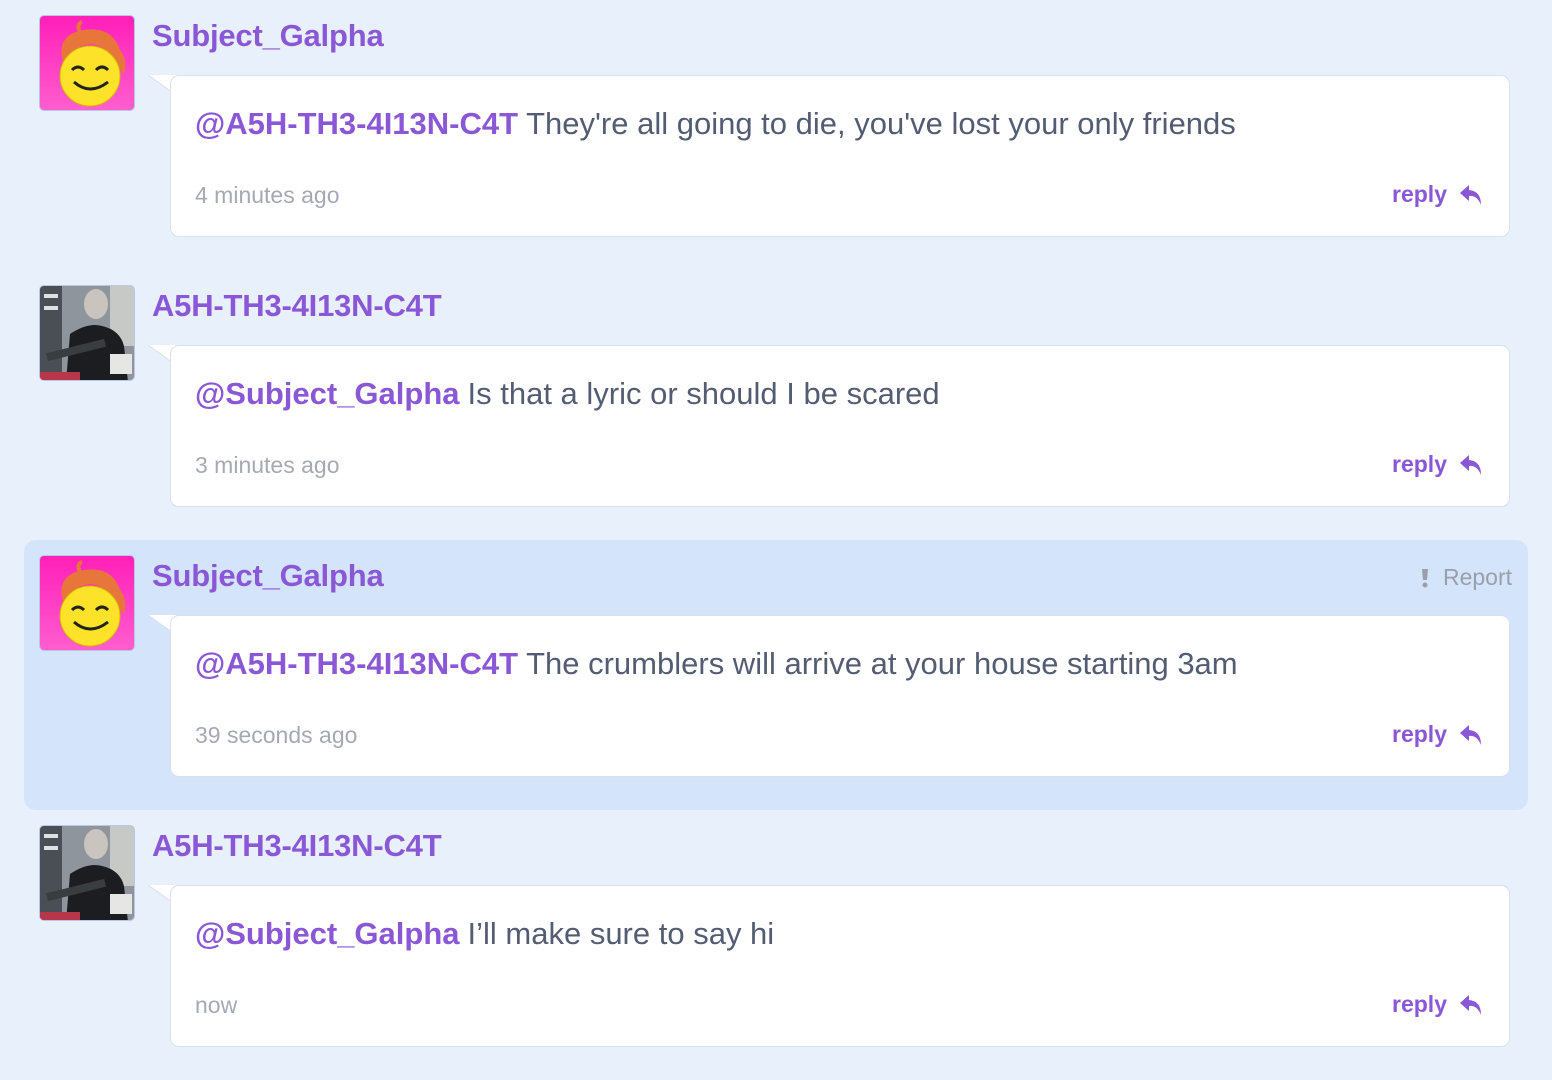 This screenshot has width=1552, height=1080. What do you see at coordinates (276, 735) in the screenshot?
I see `timestamp: 39 seconds ago` at bounding box center [276, 735].